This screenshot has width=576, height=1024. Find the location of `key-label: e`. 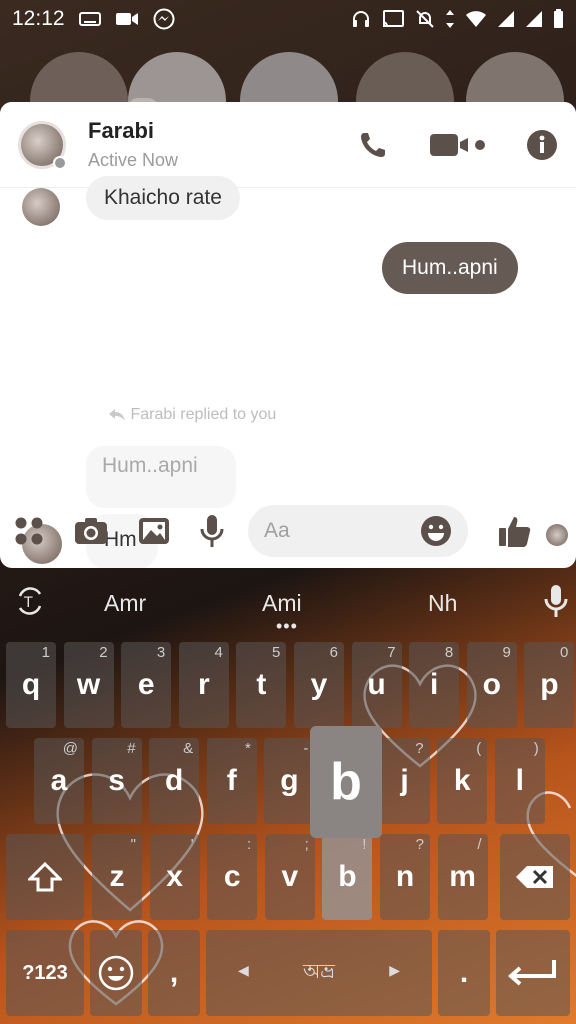

key-label: e is located at coordinates (146, 684).